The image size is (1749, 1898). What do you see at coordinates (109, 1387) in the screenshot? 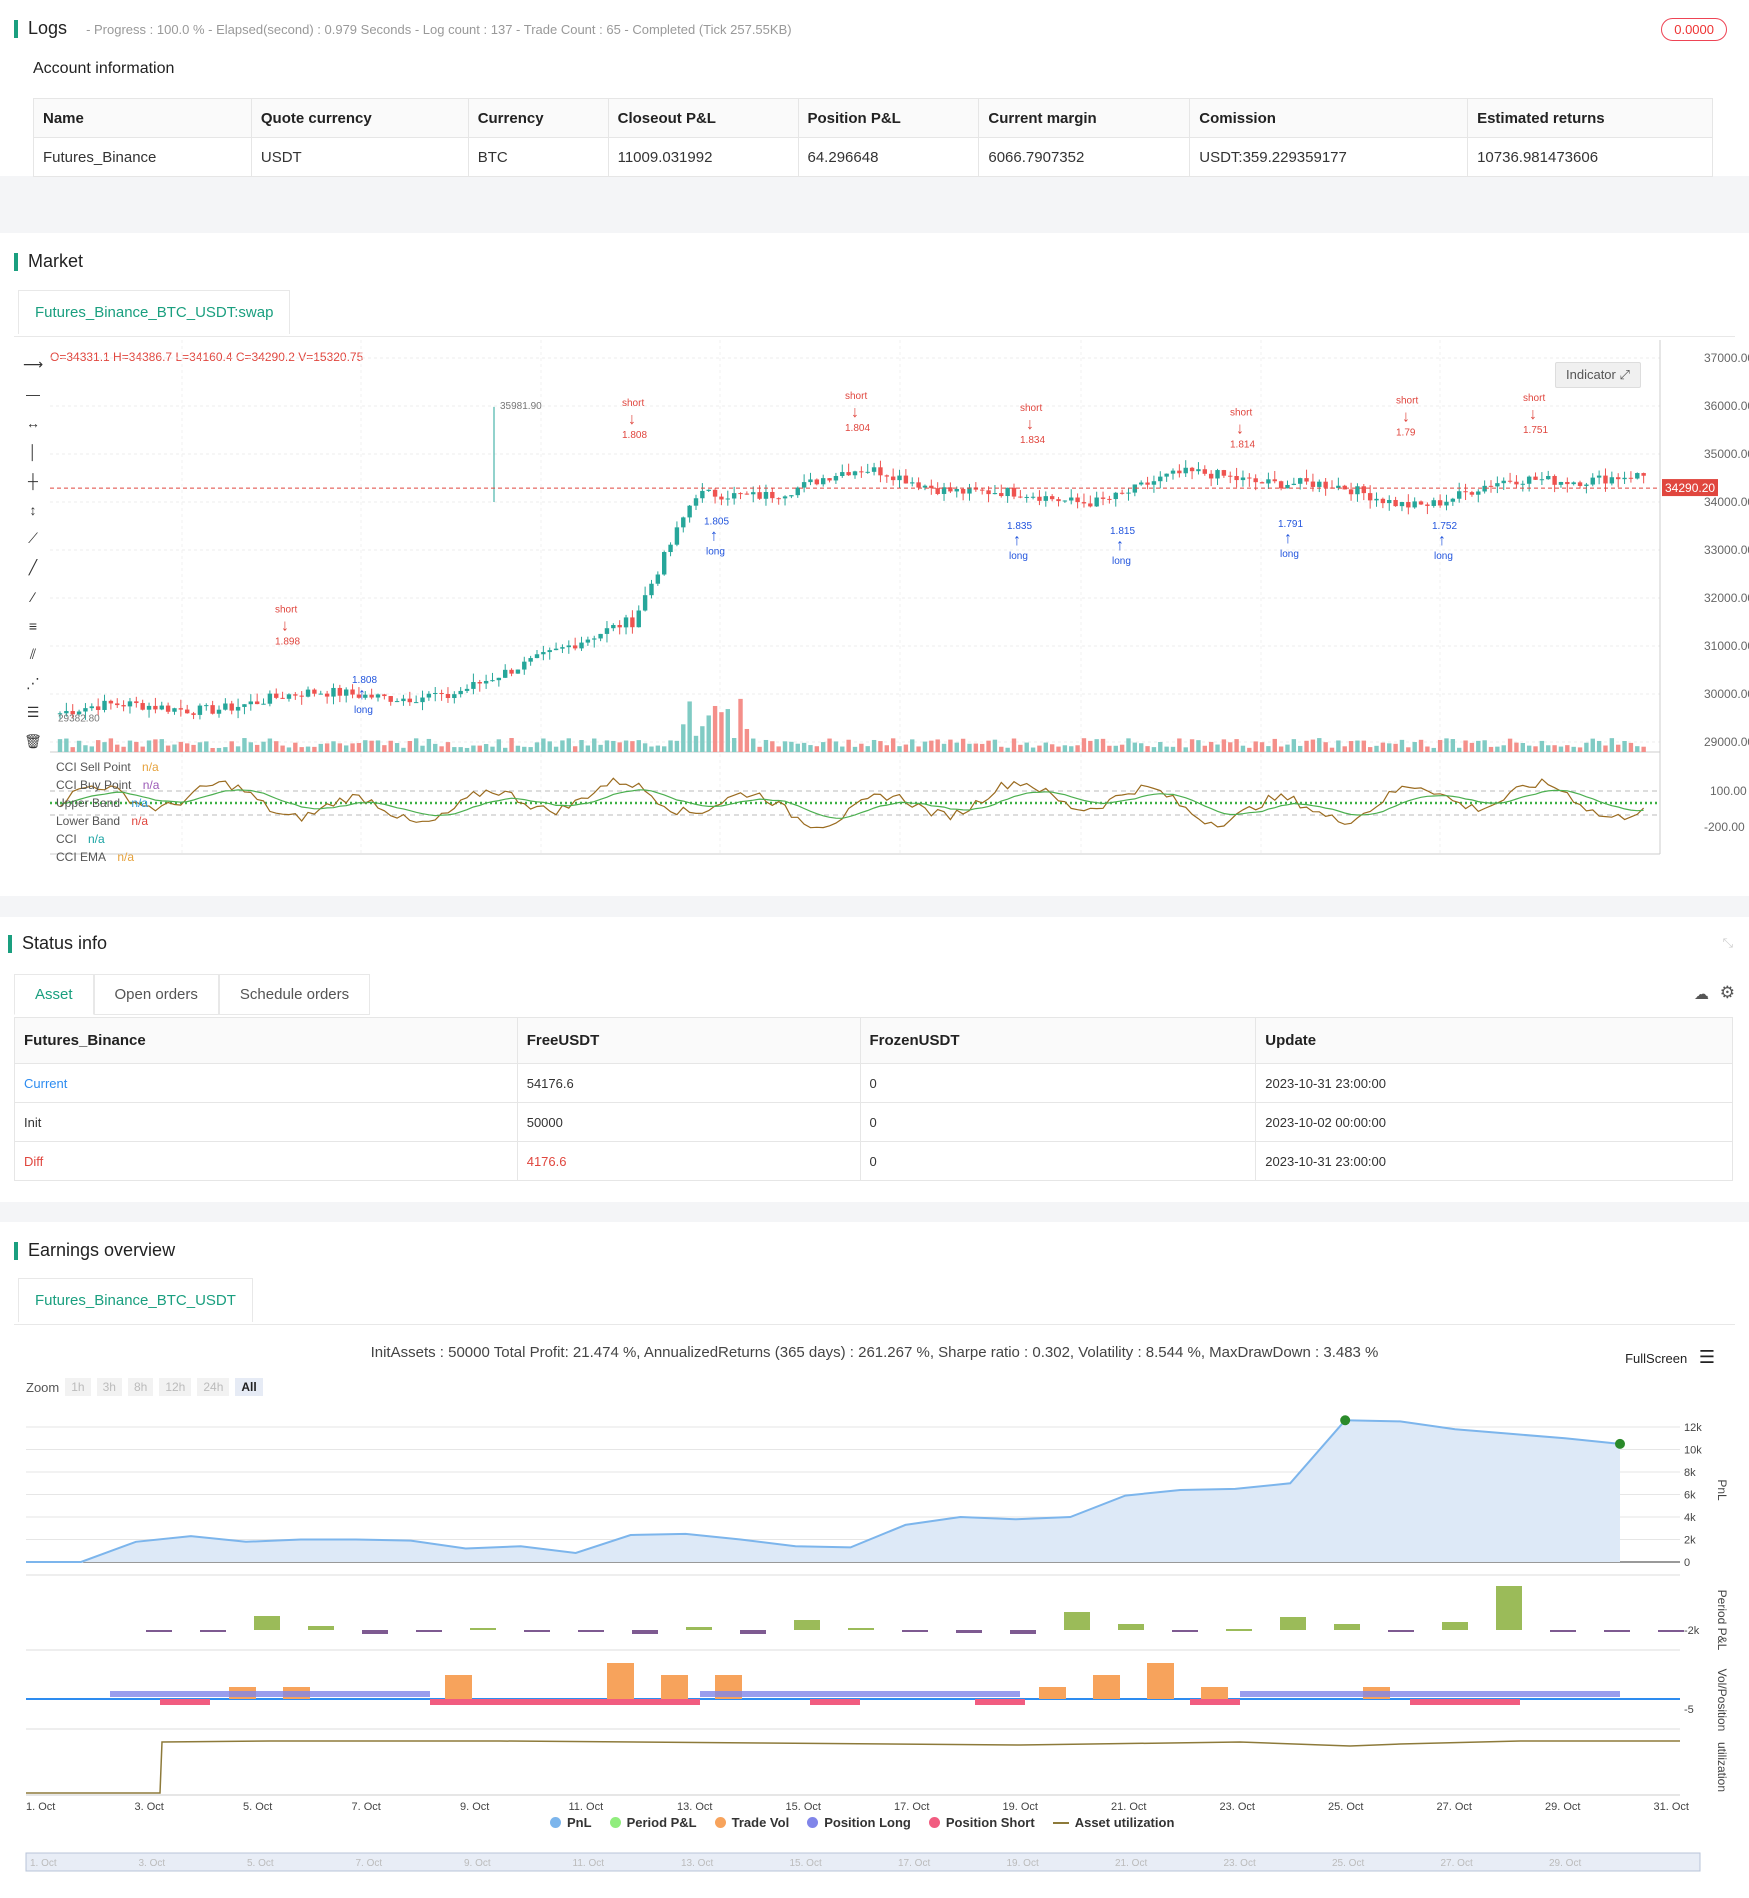
I see `zoom-3h-button: 3h` at bounding box center [109, 1387].